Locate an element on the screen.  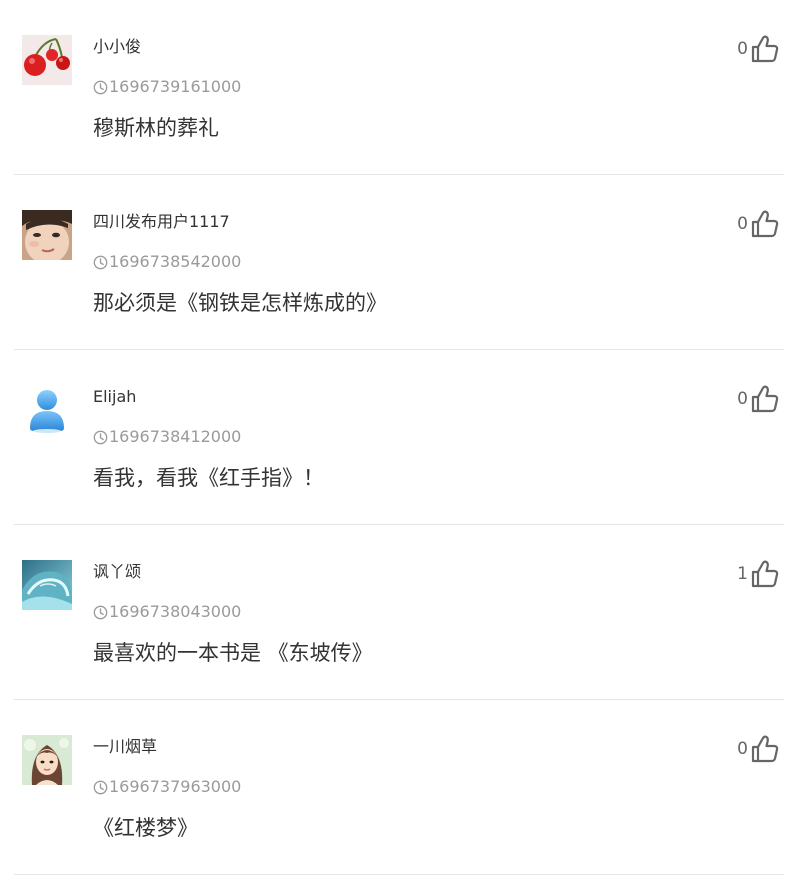
timestamp-value: 1696738542000 is located at coordinates (175, 261).